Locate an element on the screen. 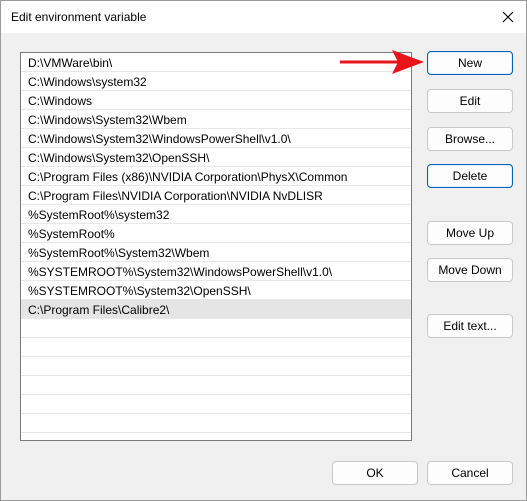 This screenshot has height=501, width=527. list-item: %SYSTEMROOT%\System32\OpenSSH\ is located at coordinates (216, 290).